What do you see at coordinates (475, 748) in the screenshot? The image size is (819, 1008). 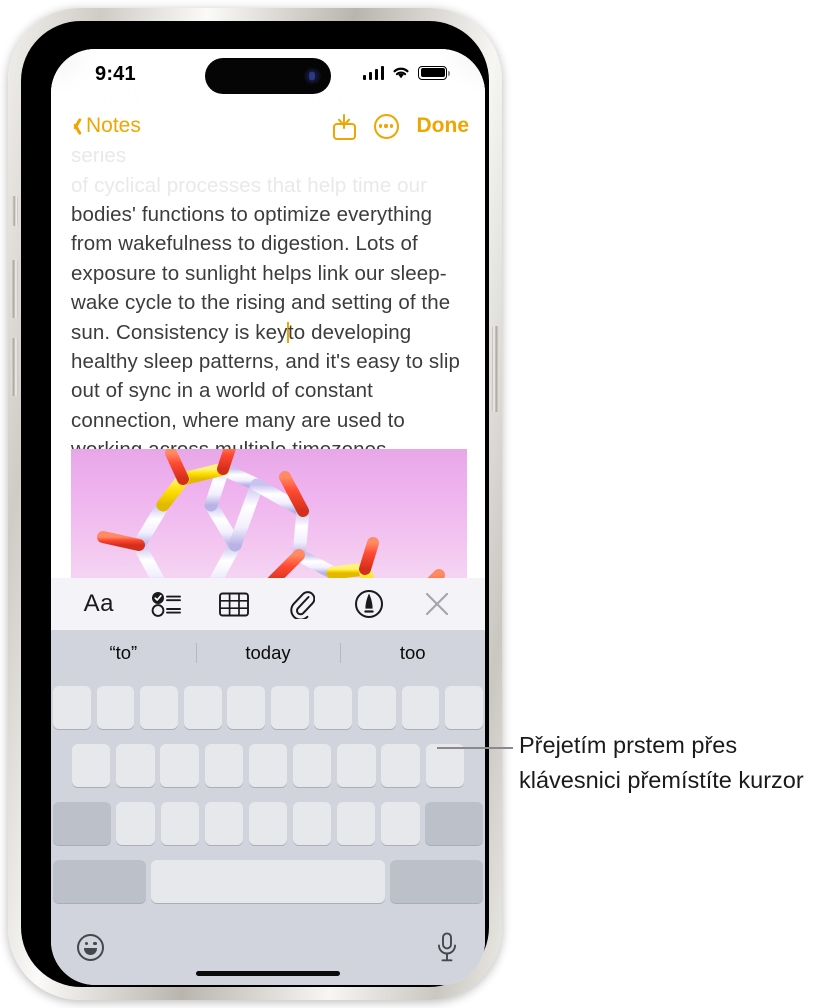 I see `callout-leader-line` at bounding box center [475, 748].